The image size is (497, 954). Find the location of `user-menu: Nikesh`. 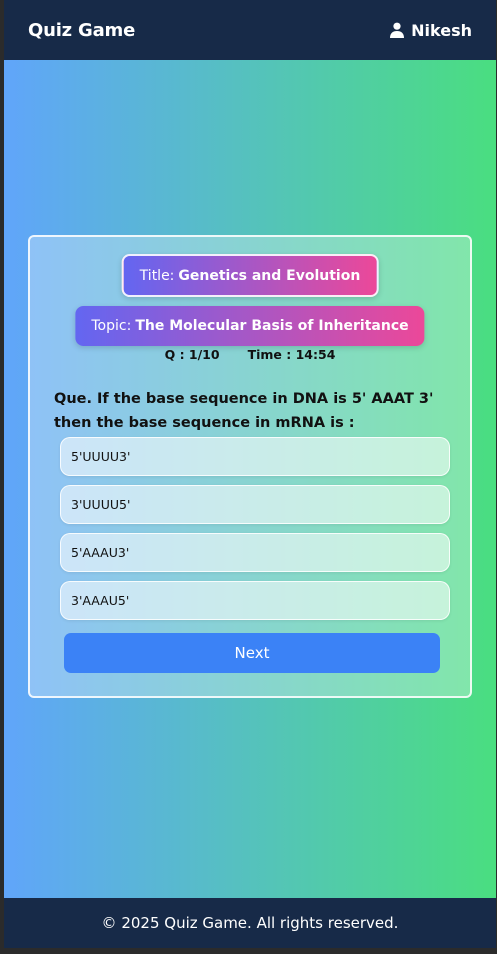

user-menu: Nikesh is located at coordinates (430, 30).